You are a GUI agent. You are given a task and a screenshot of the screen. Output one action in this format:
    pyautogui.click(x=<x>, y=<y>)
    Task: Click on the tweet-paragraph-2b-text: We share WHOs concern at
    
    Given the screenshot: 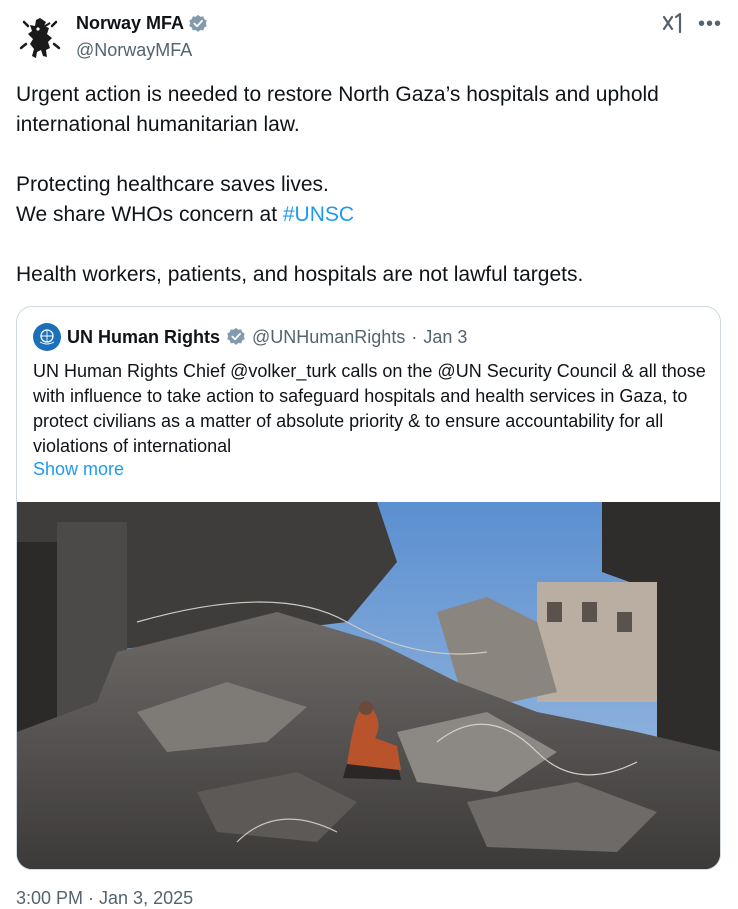 What is the action you would take?
    pyautogui.click(x=149, y=214)
    